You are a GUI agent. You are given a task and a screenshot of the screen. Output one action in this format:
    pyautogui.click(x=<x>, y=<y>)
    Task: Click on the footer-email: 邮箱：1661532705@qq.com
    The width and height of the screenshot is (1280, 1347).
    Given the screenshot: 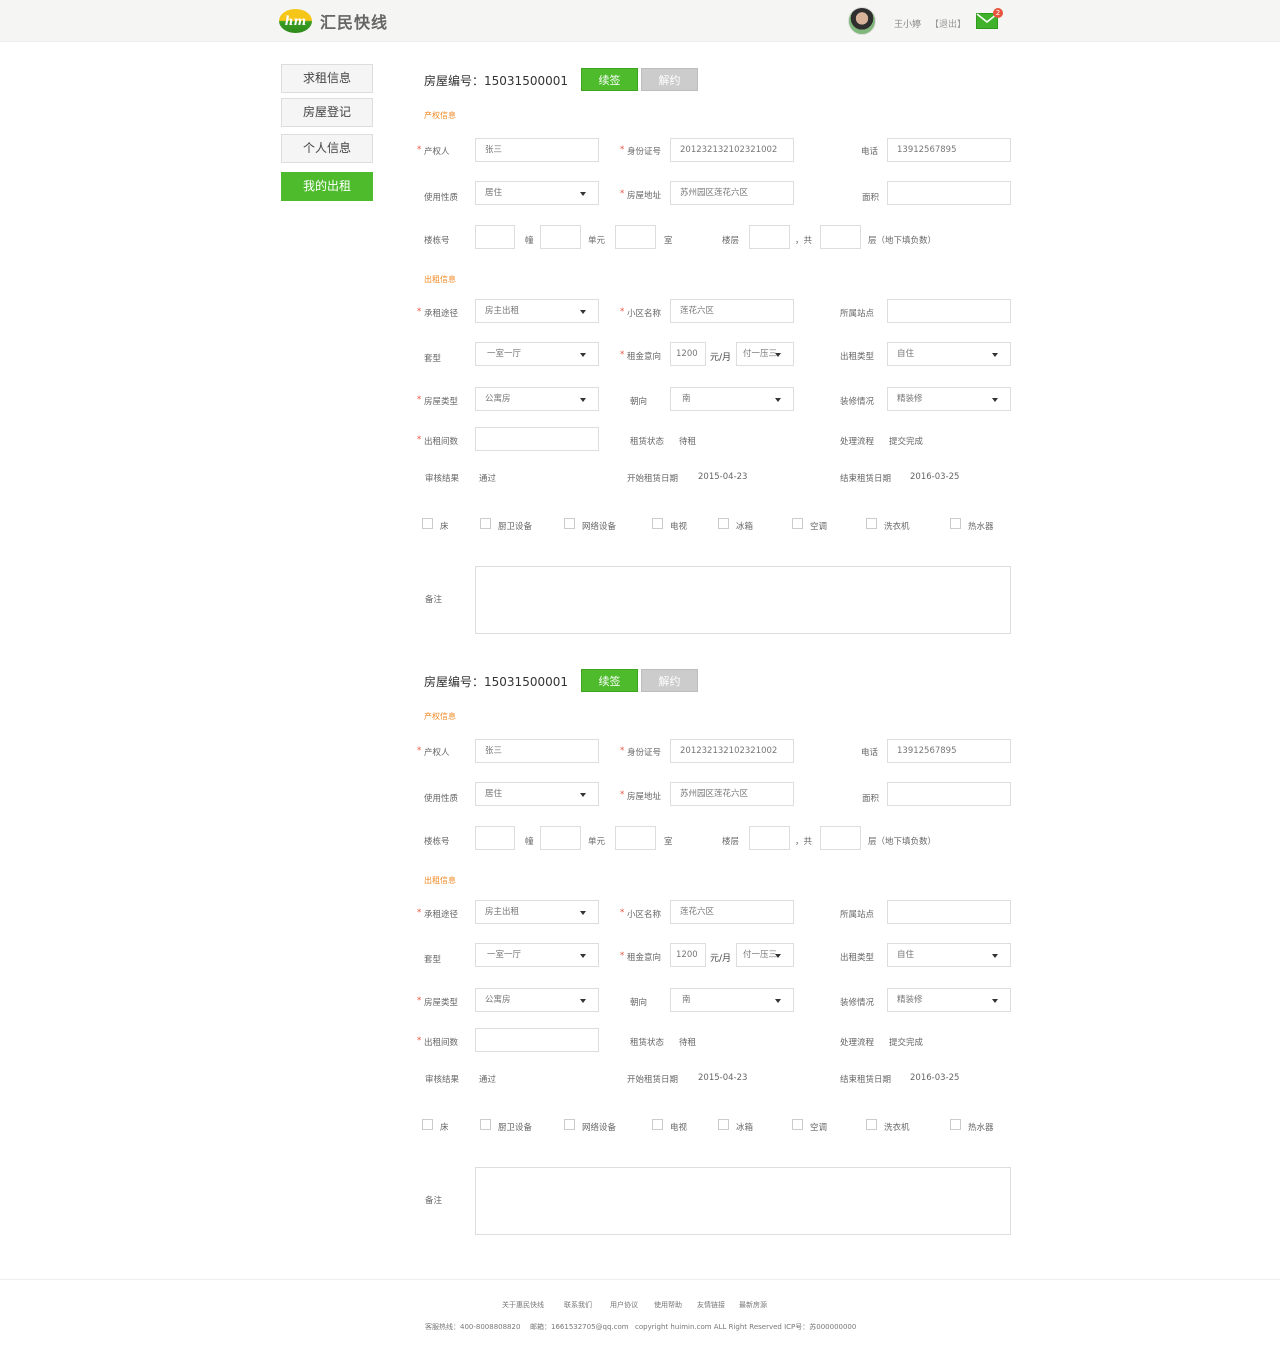 What is the action you would take?
    pyautogui.click(x=579, y=1327)
    